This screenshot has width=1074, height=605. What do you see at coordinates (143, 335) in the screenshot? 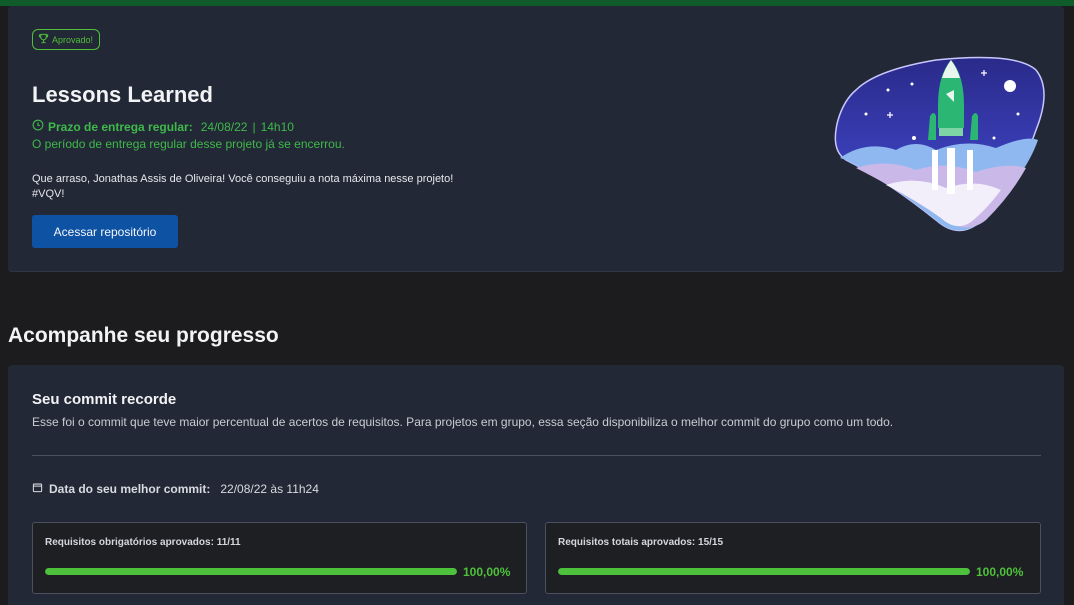
I see `progress-section-title: Acompanhe seu progresso` at bounding box center [143, 335].